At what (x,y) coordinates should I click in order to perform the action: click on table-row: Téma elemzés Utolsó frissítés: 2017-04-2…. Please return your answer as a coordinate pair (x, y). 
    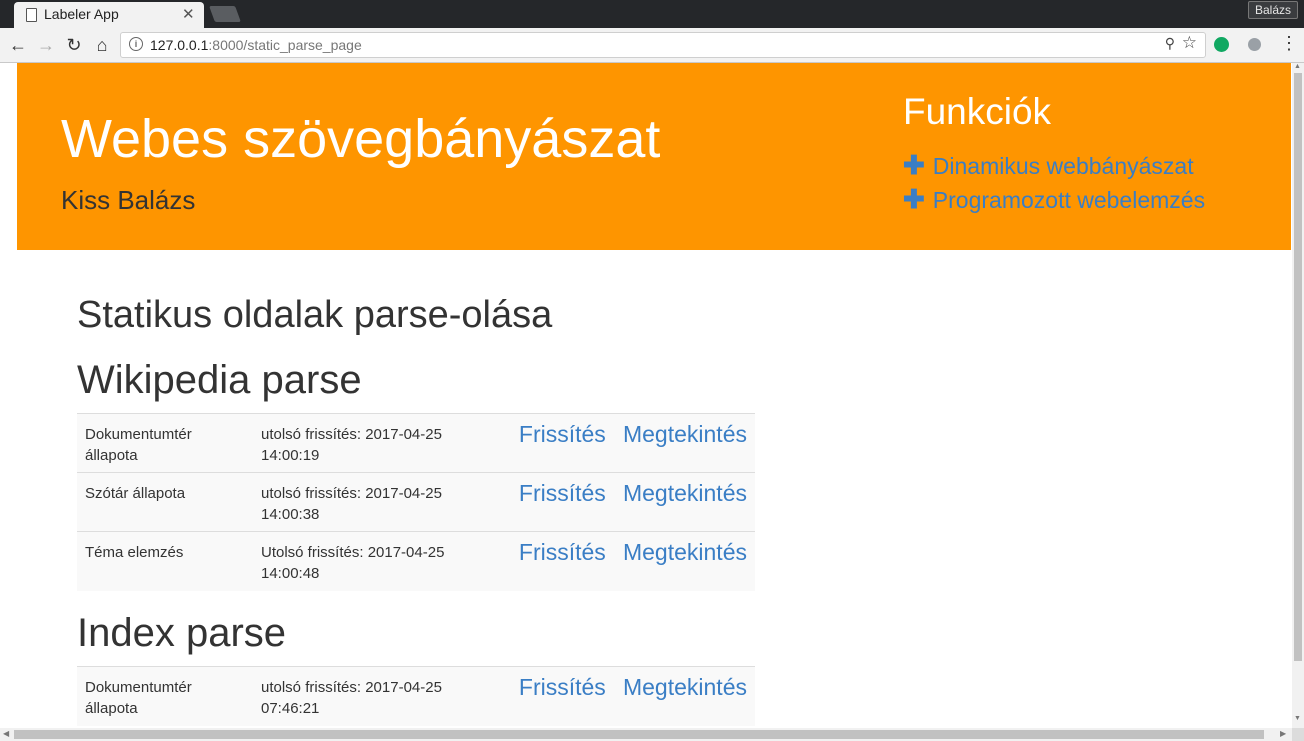
    Looking at the image, I should click on (416, 561).